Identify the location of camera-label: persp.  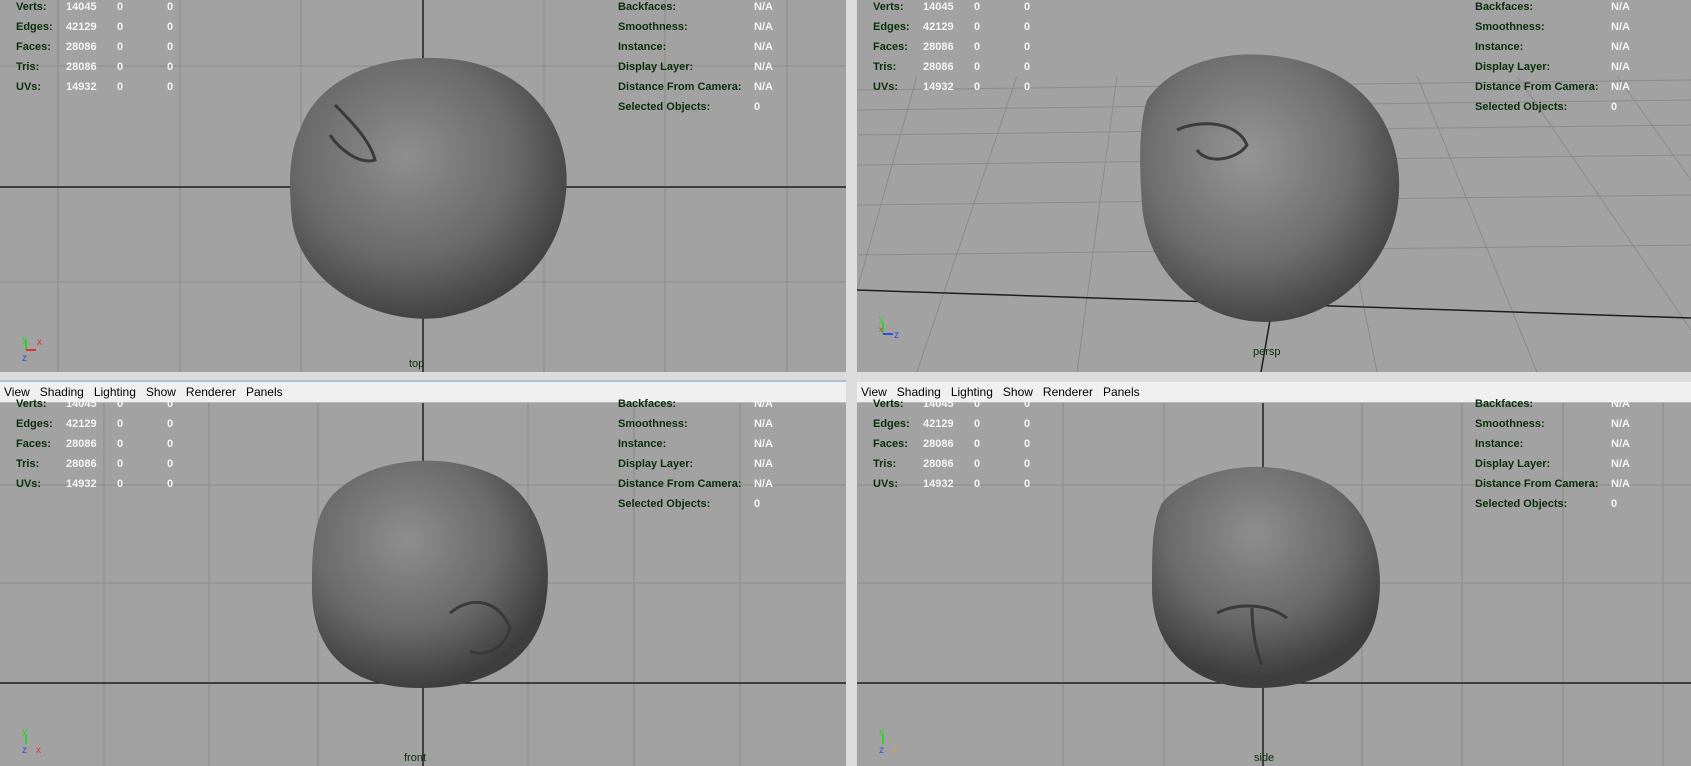
(1267, 352).